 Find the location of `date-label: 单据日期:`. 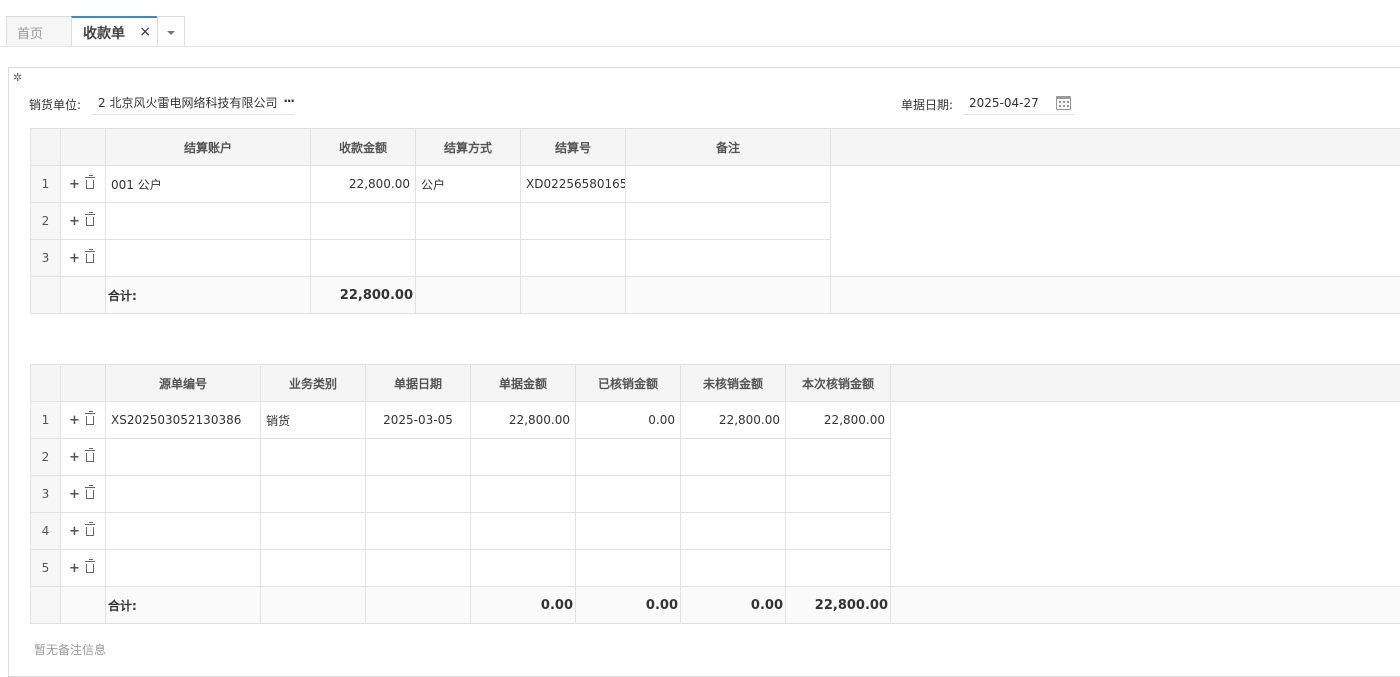

date-label: 单据日期: is located at coordinates (927, 104).